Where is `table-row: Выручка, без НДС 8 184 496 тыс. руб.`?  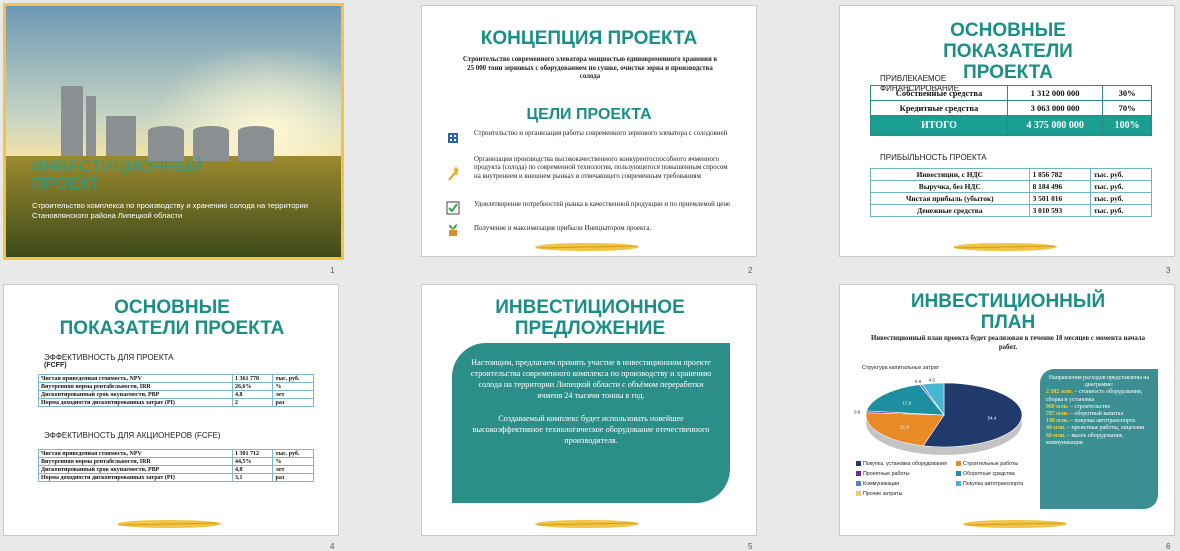 table-row: Выручка, без НДС 8 184 496 тыс. руб. is located at coordinates (1011, 186).